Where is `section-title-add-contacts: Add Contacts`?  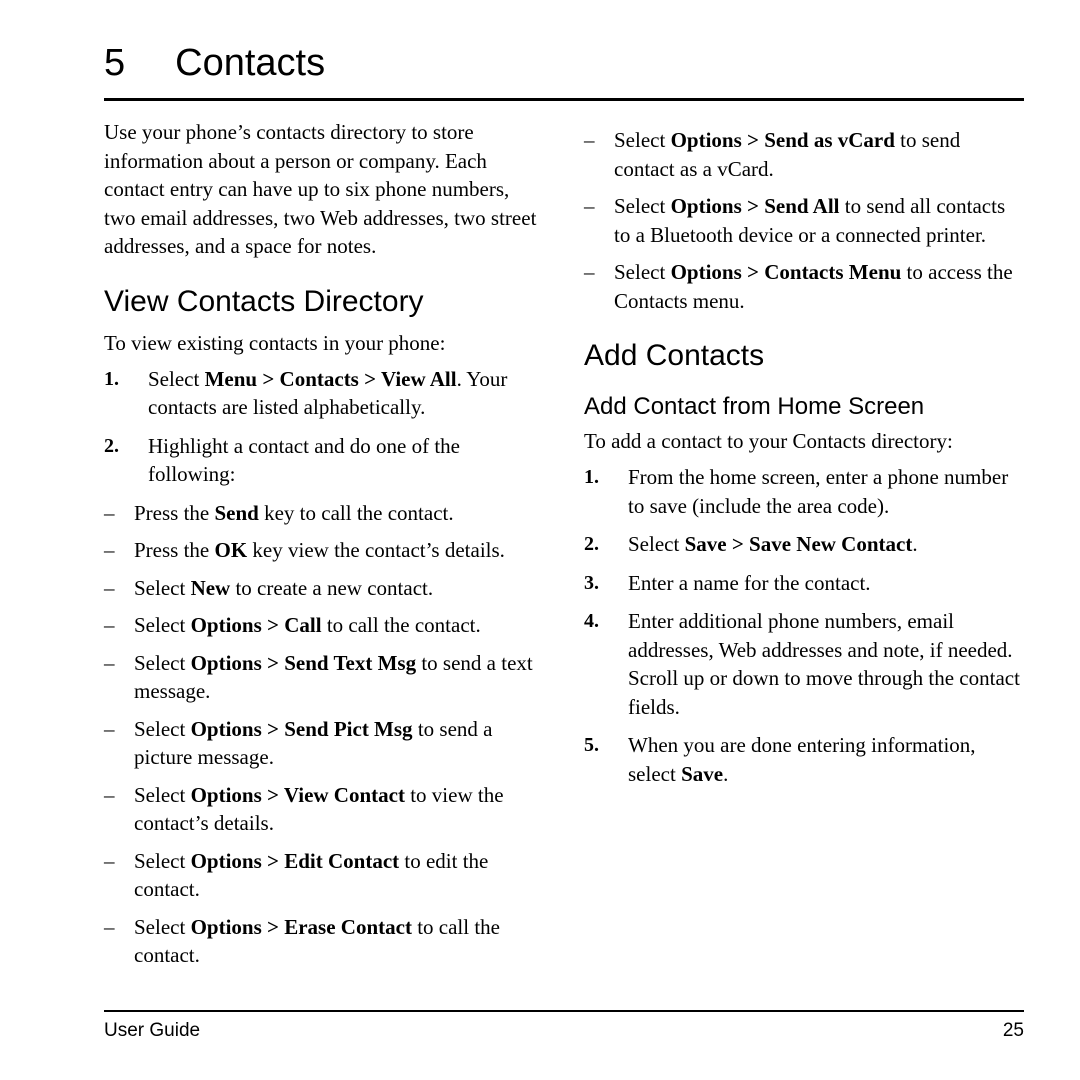
section-title-add-contacts: Add Contacts is located at coordinates (674, 355).